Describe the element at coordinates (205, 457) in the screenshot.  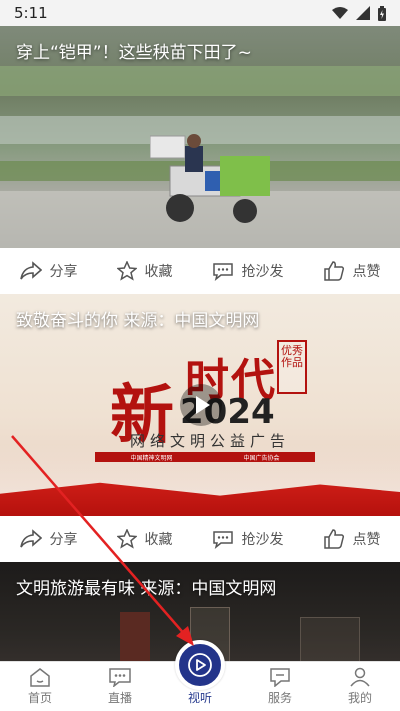
I see `poster-strip: 中国精神文明网 中国广告协会` at that location.